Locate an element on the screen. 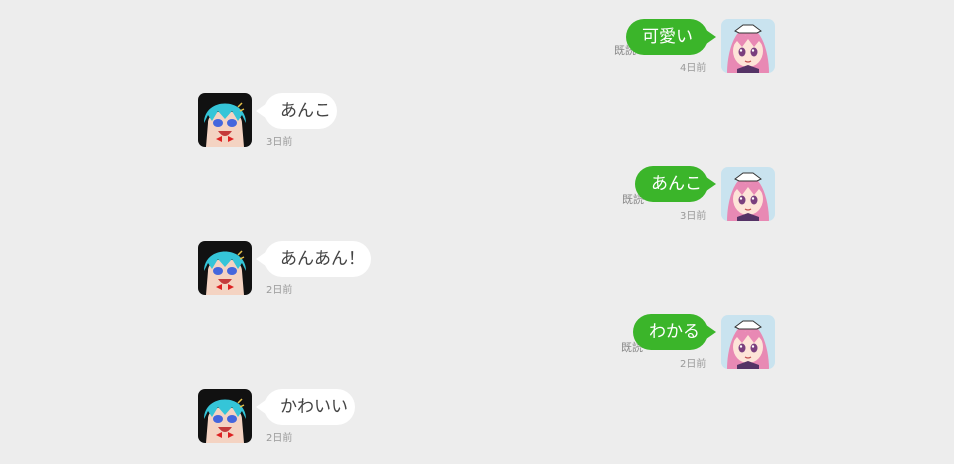 Image resolution: width=954 pixels, height=464 pixels. message-bubble: わかる is located at coordinates (674, 332).